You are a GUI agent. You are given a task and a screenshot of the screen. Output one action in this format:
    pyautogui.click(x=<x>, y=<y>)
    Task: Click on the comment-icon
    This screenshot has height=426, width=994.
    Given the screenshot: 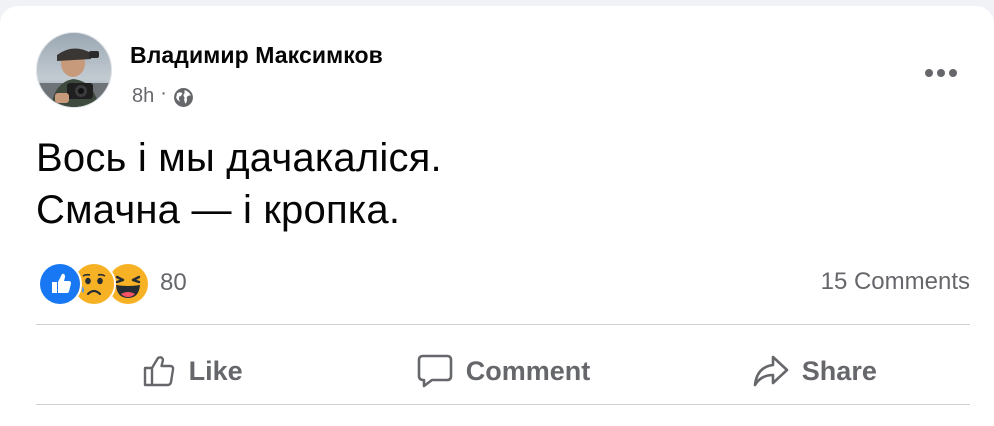 What is the action you would take?
    pyautogui.click(x=435, y=371)
    